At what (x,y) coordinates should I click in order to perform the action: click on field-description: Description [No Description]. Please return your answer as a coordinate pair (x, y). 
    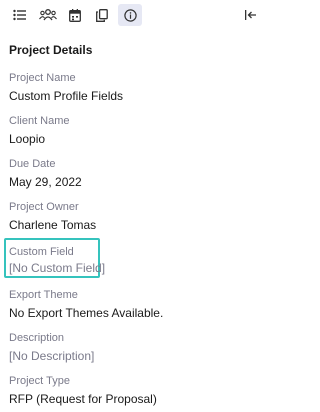
    Looking at the image, I should click on (51, 347).